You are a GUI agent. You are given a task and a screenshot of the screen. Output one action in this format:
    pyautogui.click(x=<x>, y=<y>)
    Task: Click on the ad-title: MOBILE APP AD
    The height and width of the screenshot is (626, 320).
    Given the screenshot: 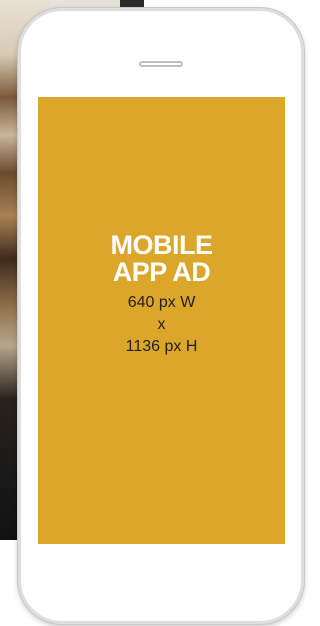 What is the action you would take?
    pyautogui.click(x=162, y=258)
    